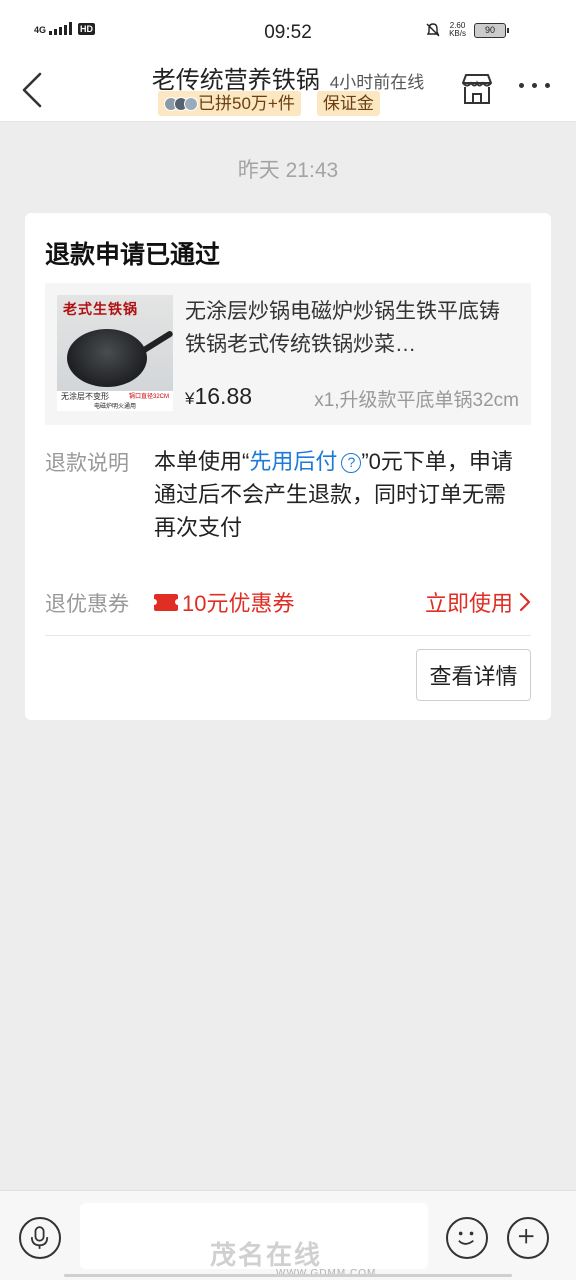  I want to click on product-spec: x1,升级款平底单锅32cm, so click(416, 400).